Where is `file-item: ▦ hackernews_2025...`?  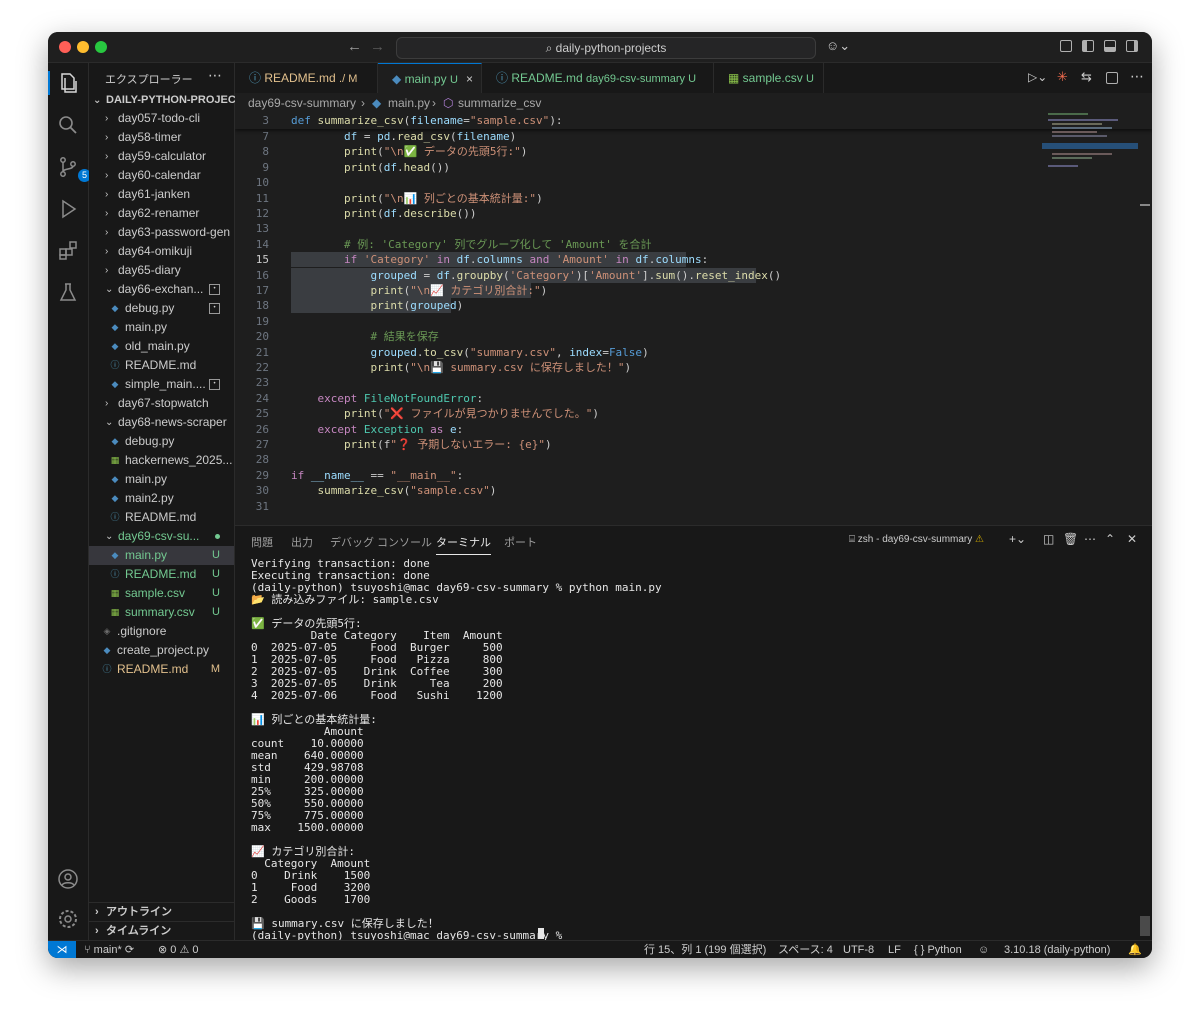
file-item: ▦ hackernews_2025... is located at coordinates (161, 460).